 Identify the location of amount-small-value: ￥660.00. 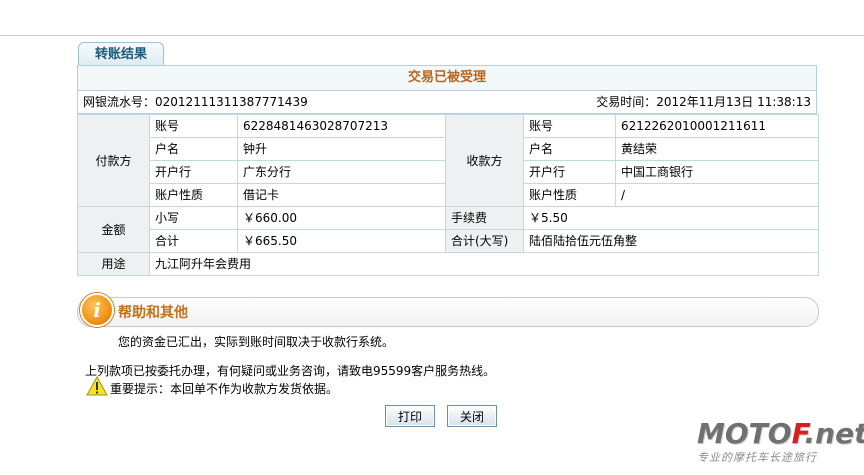
(341, 218).